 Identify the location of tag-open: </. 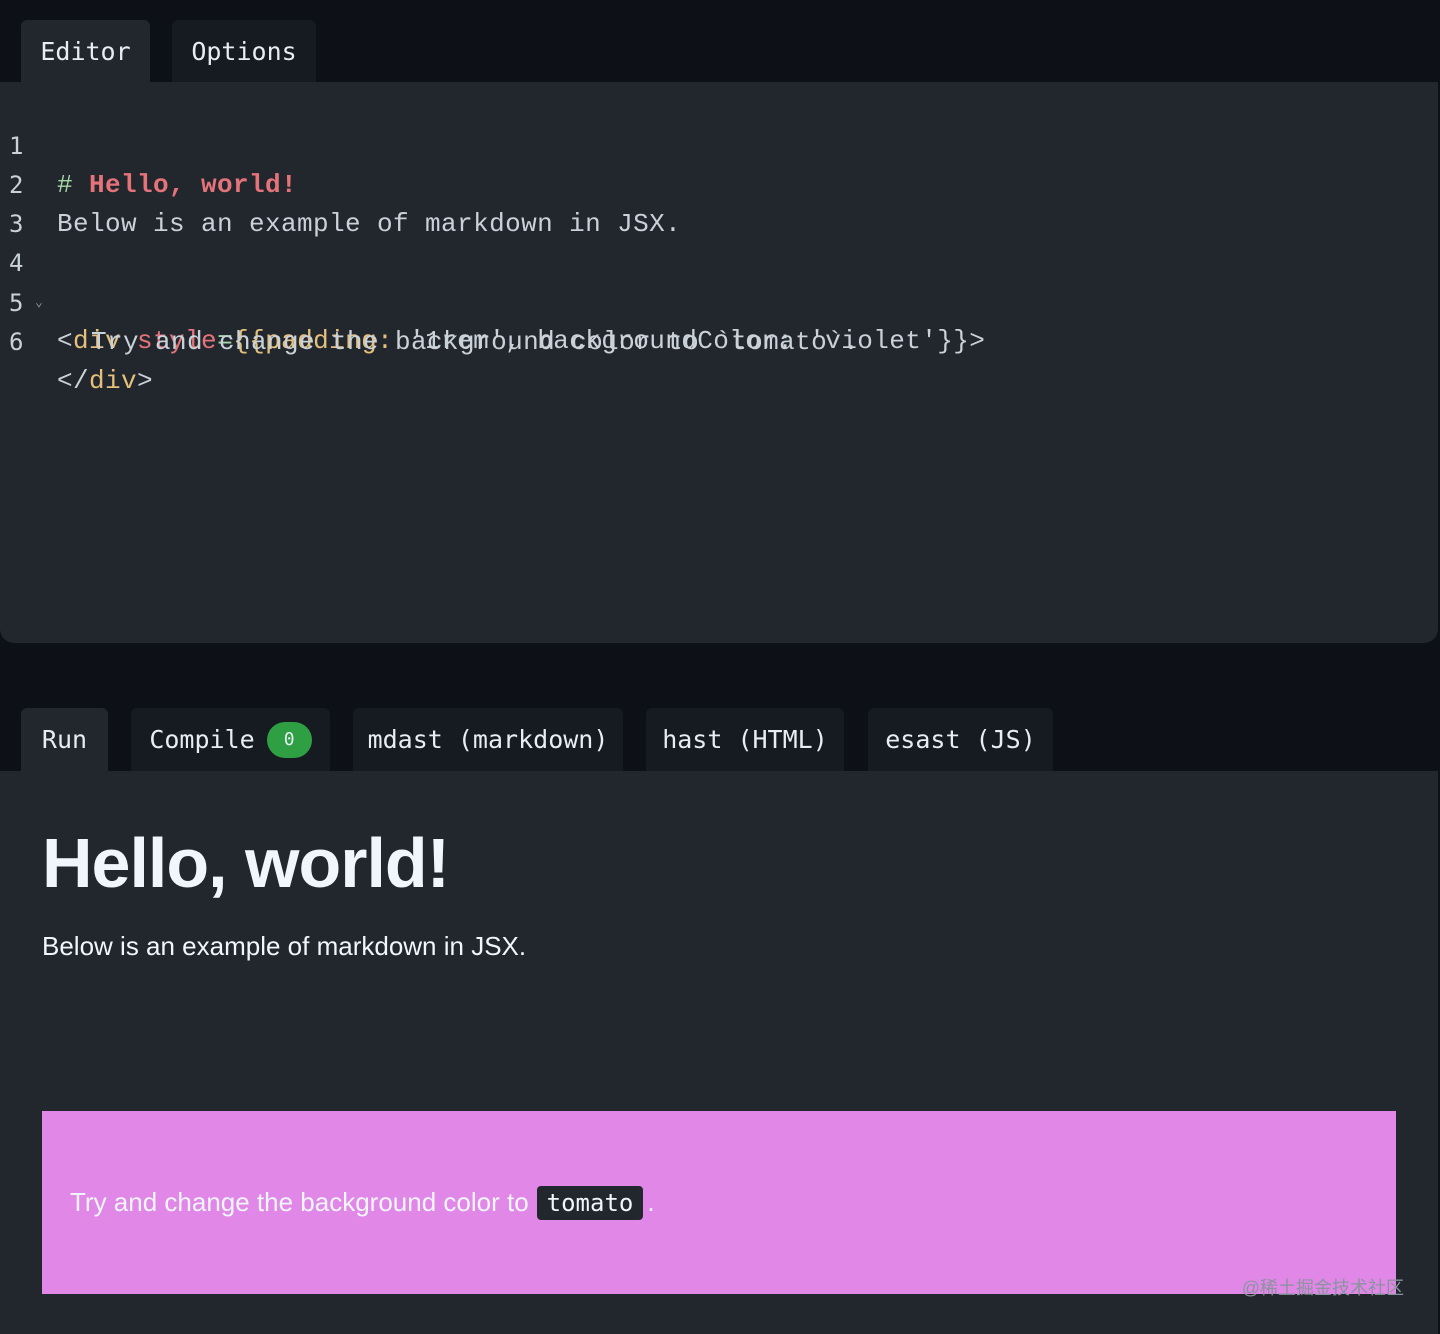
(73, 381).